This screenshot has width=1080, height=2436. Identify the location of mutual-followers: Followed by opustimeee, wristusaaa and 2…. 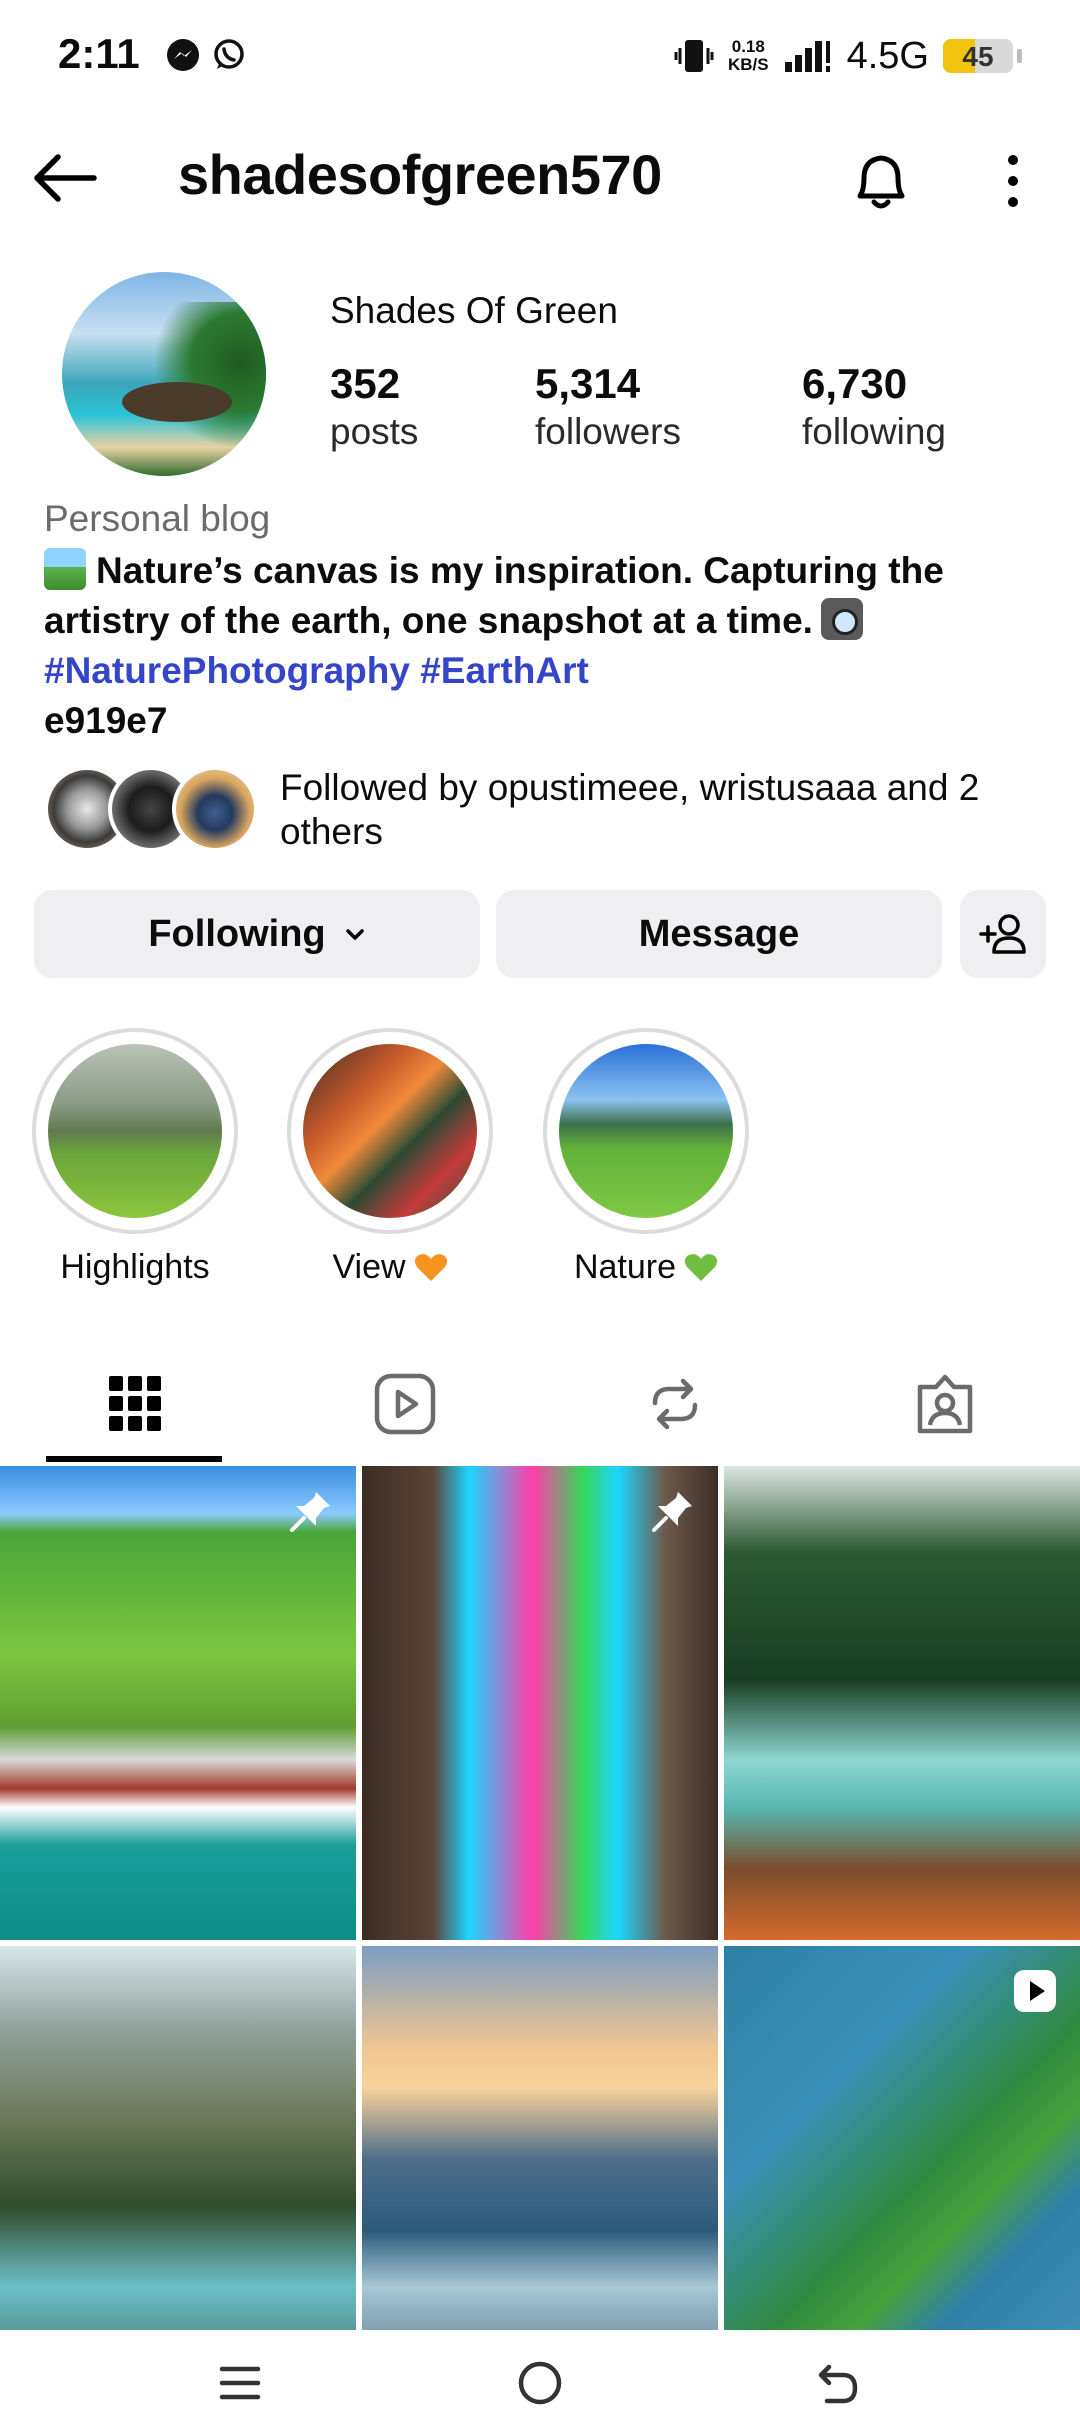
(544, 811).